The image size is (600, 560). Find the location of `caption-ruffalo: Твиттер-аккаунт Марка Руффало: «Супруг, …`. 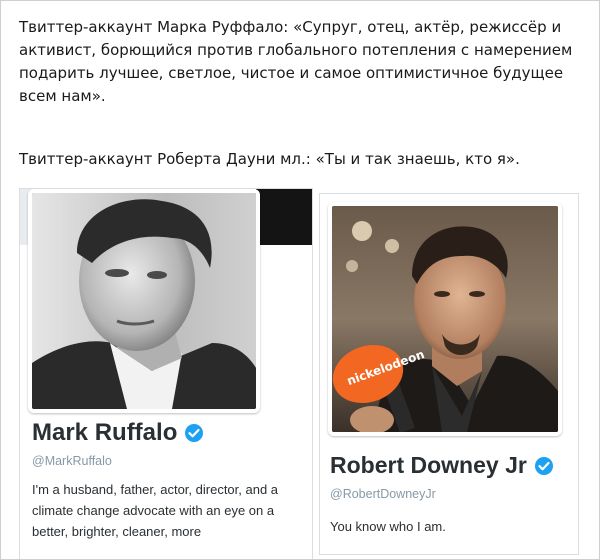

caption-ruffalo: Твиттер-аккаунт Марка Руффало: «Супруг, … is located at coordinates (296, 61).